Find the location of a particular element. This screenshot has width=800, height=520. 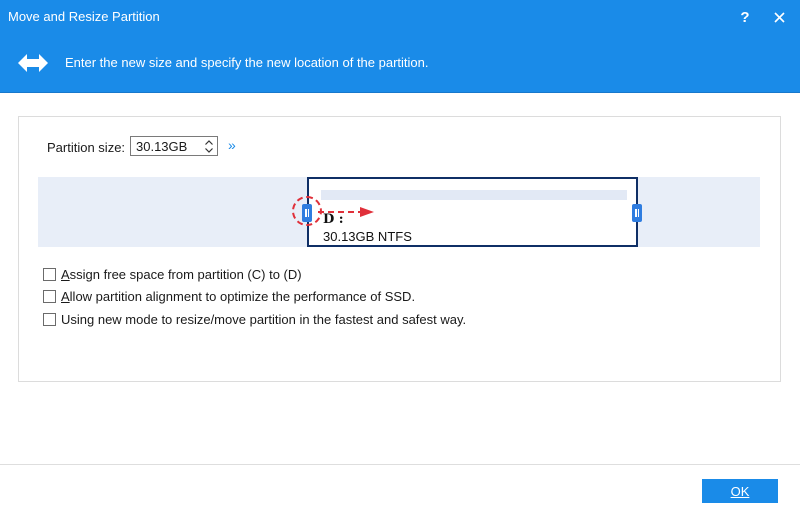

footer-divider is located at coordinates (400, 464).